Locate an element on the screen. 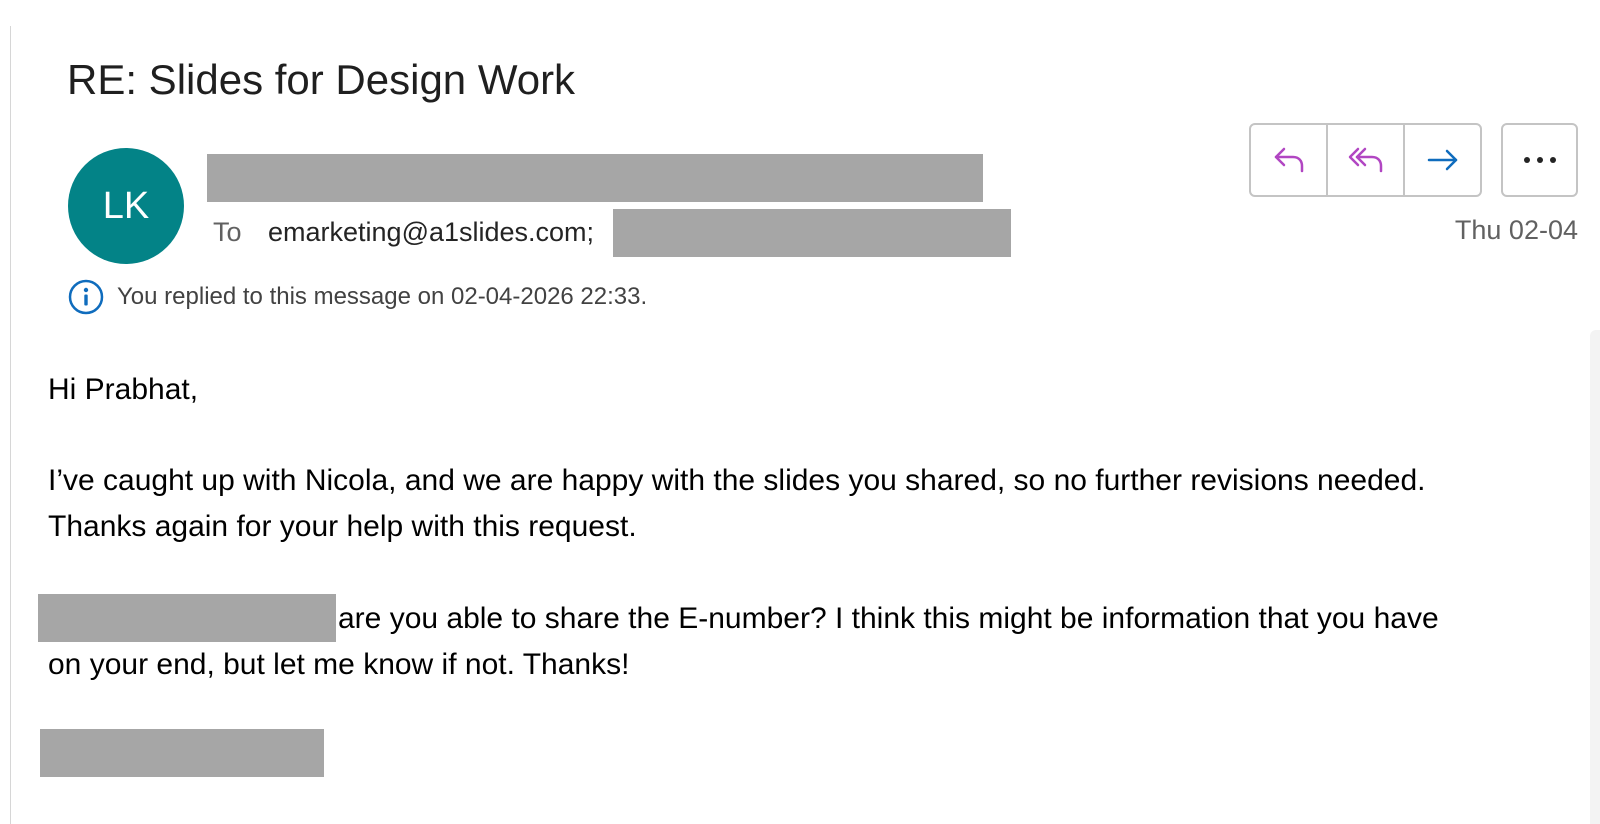  reply-all-icon is located at coordinates (1365, 160).